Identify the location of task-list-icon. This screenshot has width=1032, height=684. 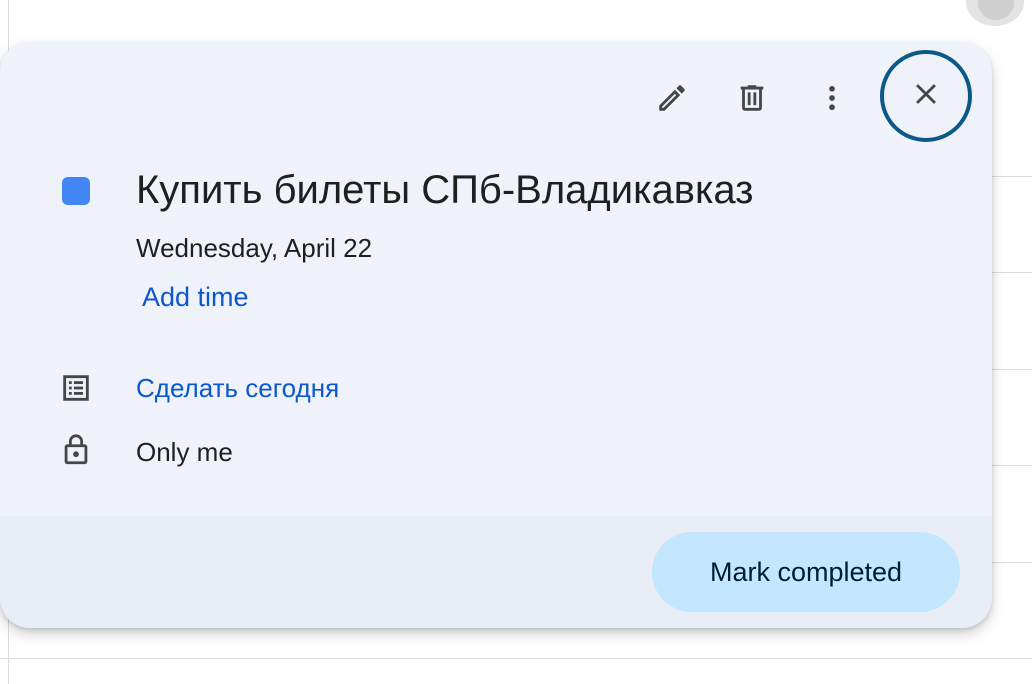
(76, 388).